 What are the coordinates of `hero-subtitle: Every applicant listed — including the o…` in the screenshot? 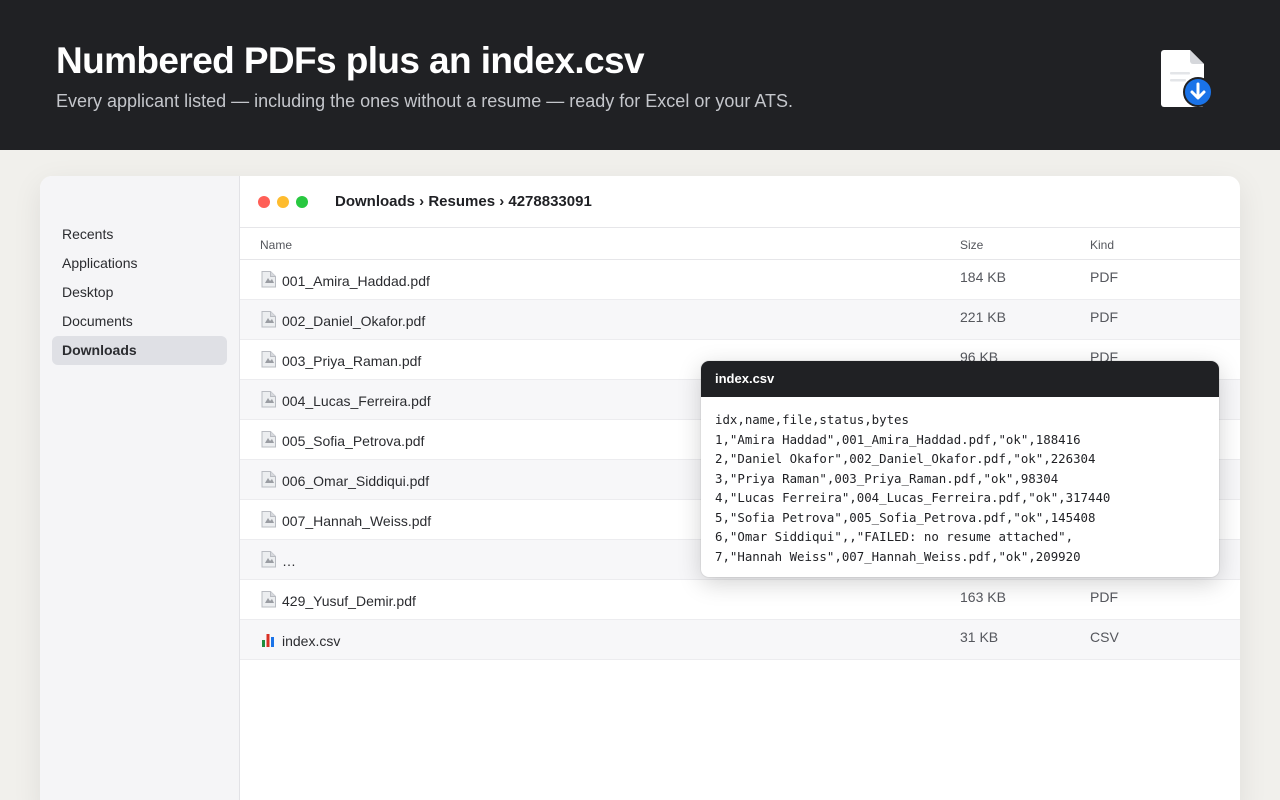 It's located at (425, 101).